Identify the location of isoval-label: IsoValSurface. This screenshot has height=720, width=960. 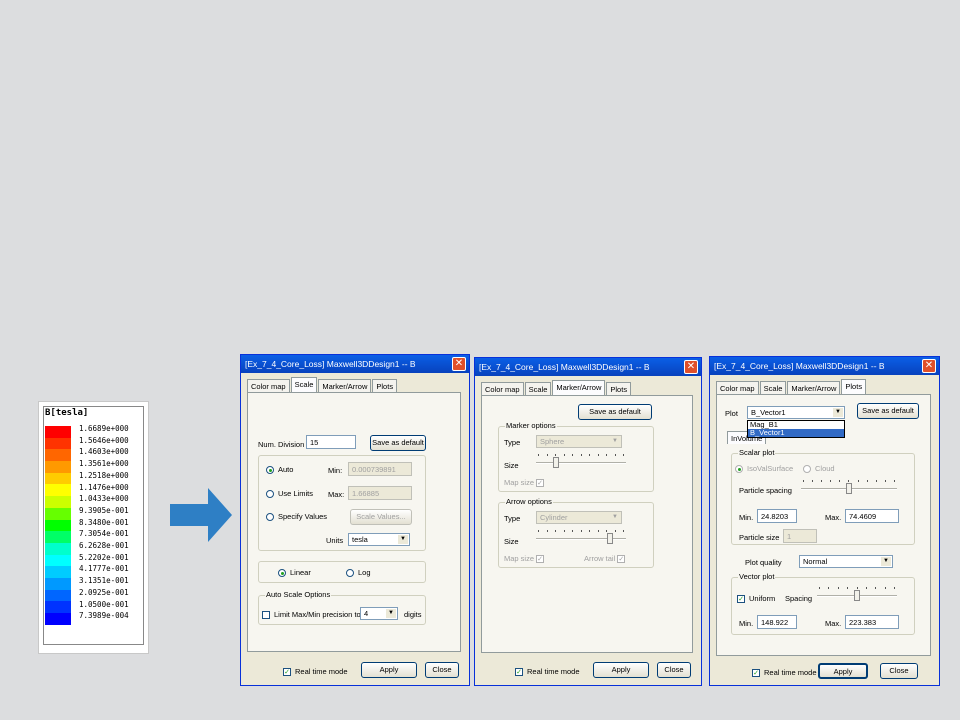
(770, 468).